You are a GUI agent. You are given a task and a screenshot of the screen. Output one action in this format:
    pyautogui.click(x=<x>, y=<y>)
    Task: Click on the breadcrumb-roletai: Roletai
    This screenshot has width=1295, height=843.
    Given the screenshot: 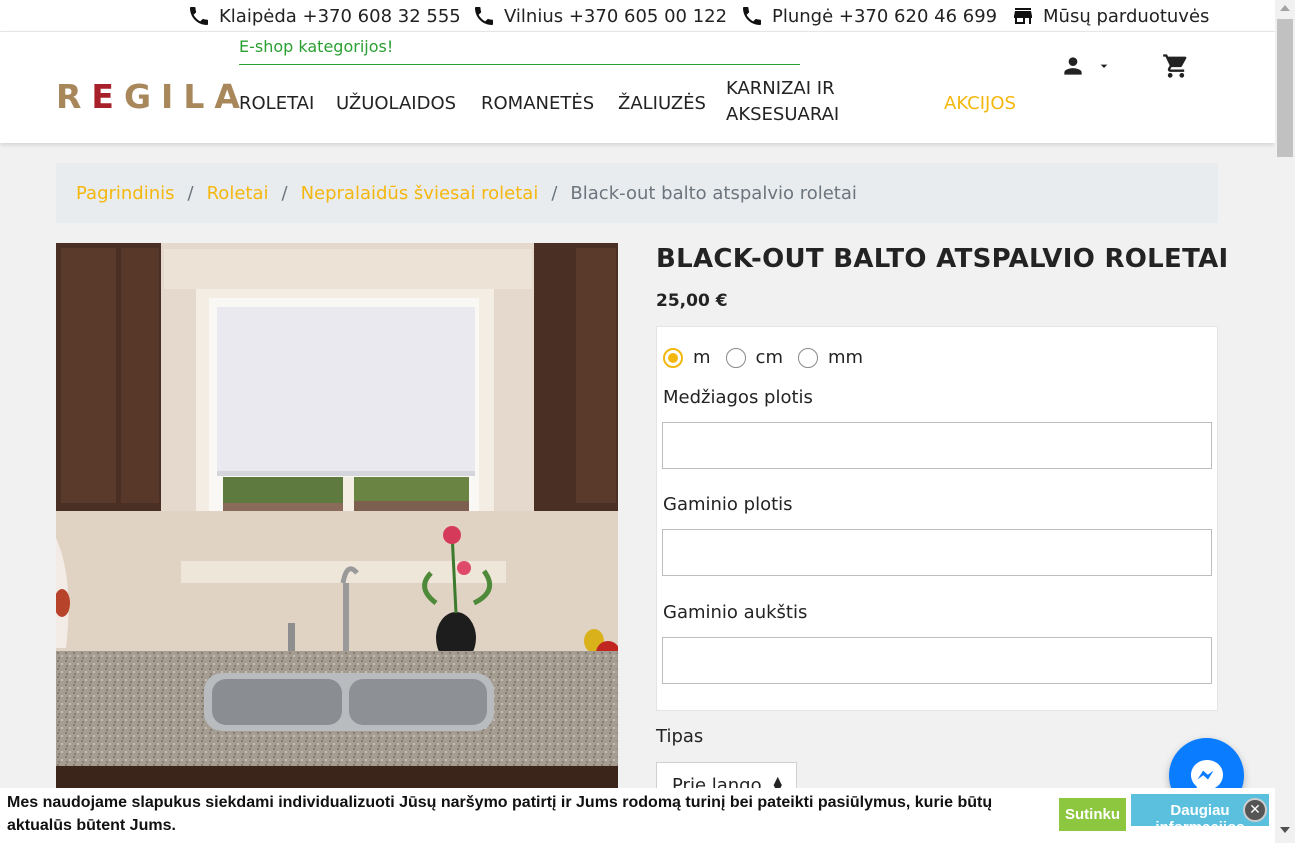 What is the action you would take?
    pyautogui.click(x=238, y=193)
    